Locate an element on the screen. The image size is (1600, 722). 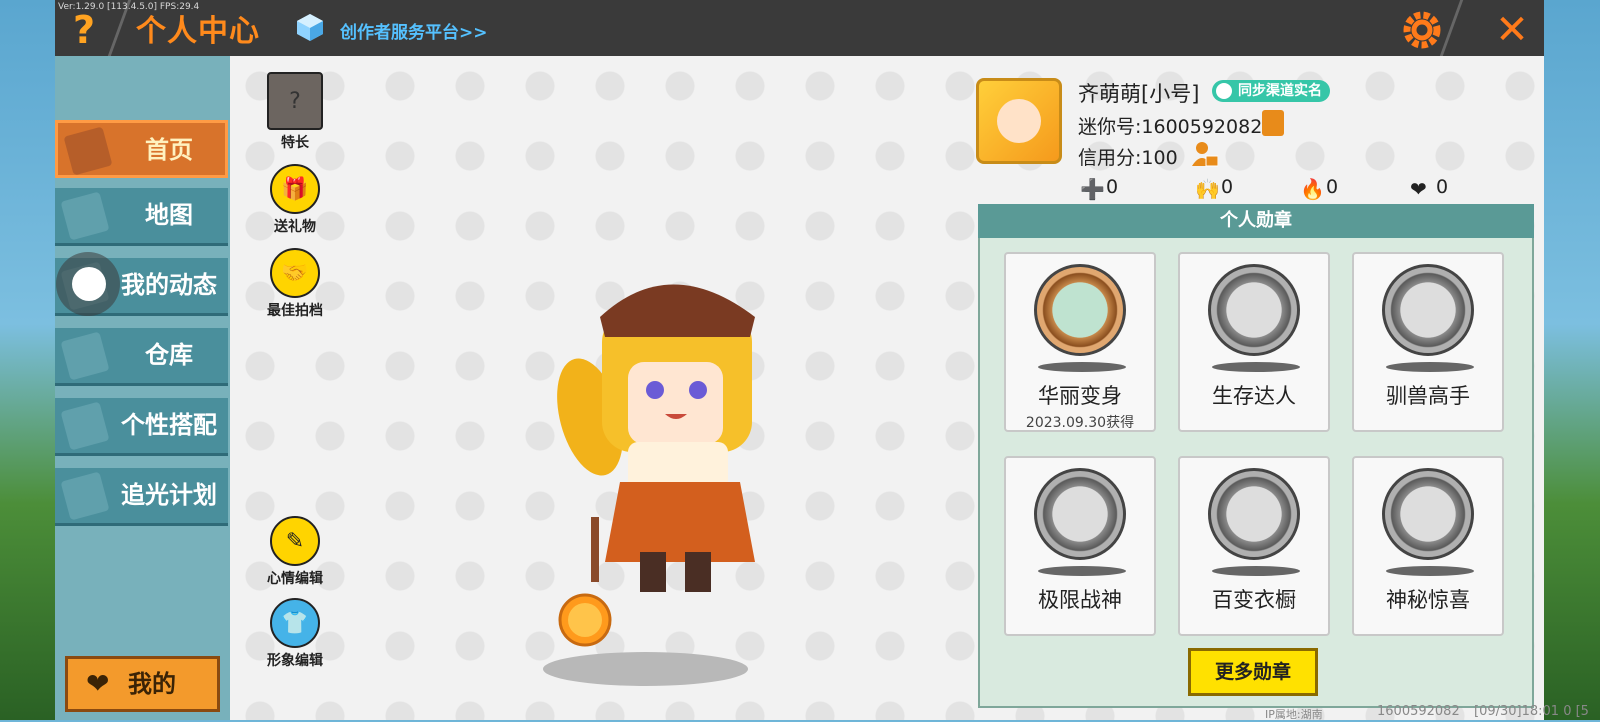
mine-button: ❤ 我的 is located at coordinates (142, 684).